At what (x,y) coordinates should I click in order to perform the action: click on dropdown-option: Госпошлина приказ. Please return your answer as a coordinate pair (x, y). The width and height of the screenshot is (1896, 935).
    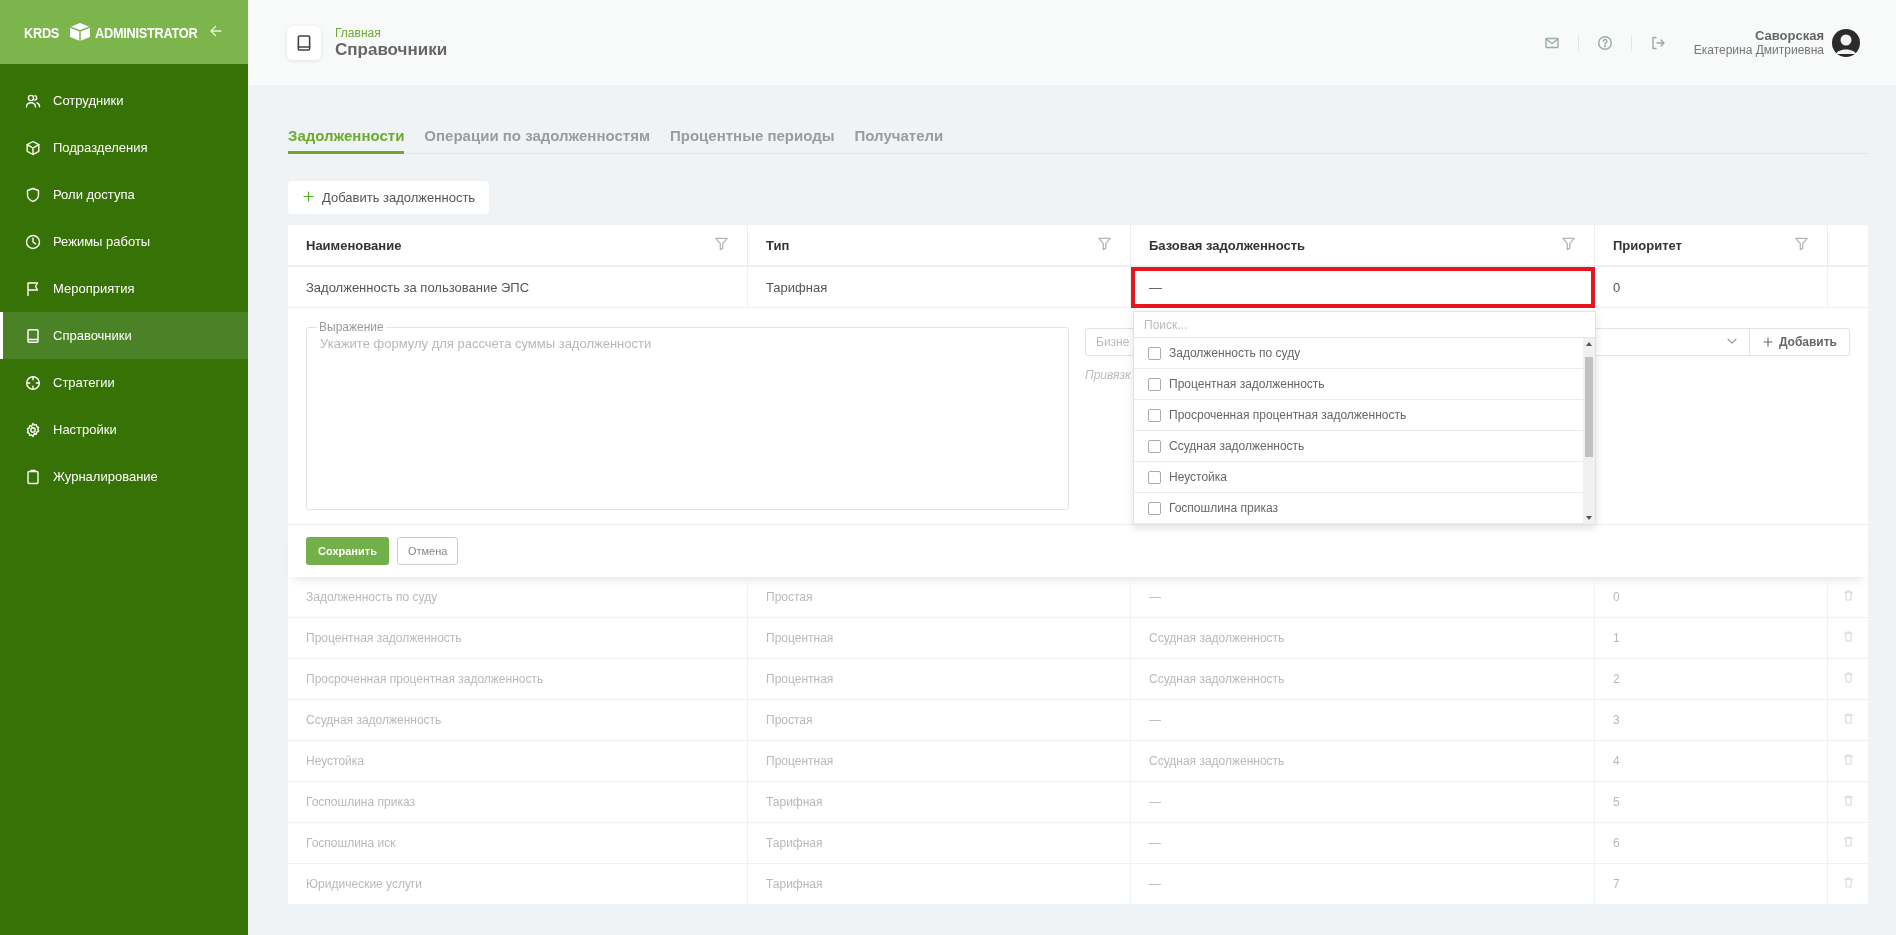
    Looking at the image, I should click on (1358, 508).